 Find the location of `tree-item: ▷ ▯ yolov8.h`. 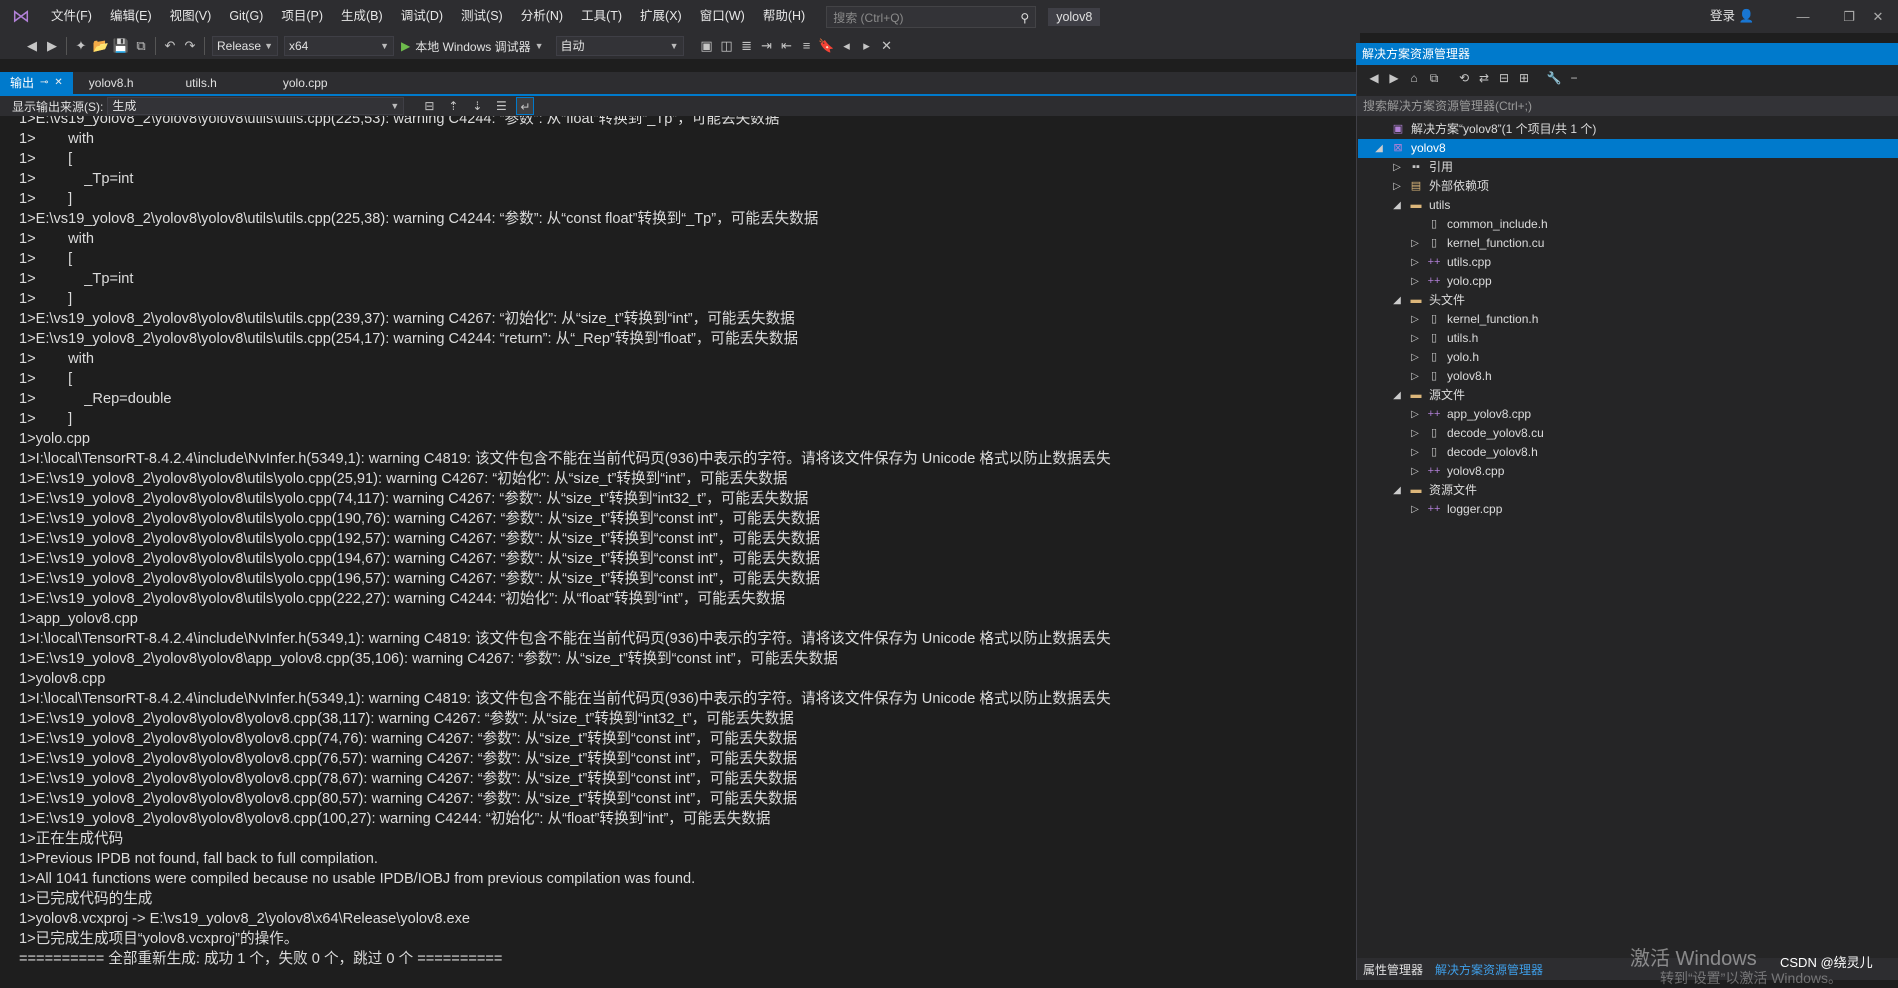

tree-item: ▷ ▯ yolov8.h is located at coordinates (1450, 376).